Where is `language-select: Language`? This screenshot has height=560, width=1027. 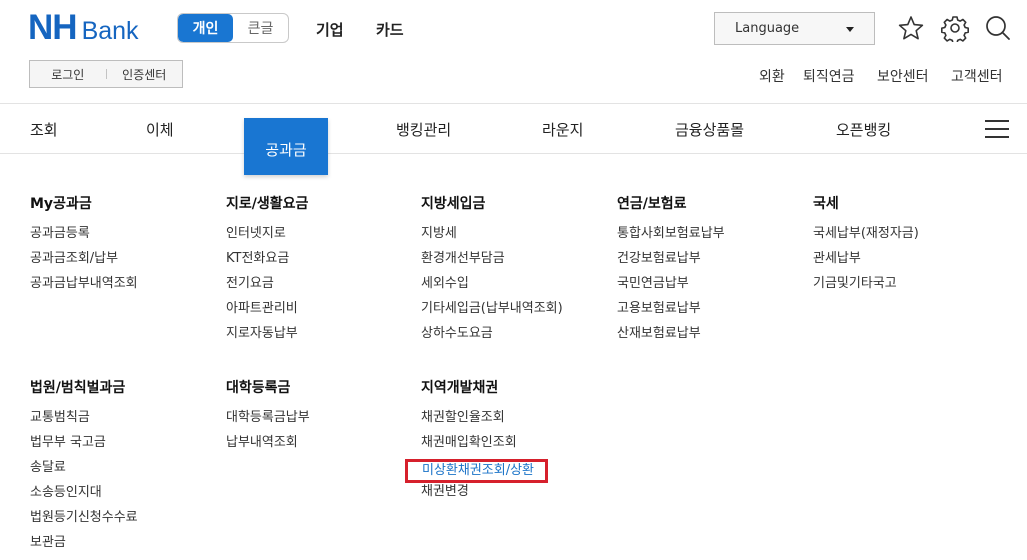
language-select: Language is located at coordinates (794, 28).